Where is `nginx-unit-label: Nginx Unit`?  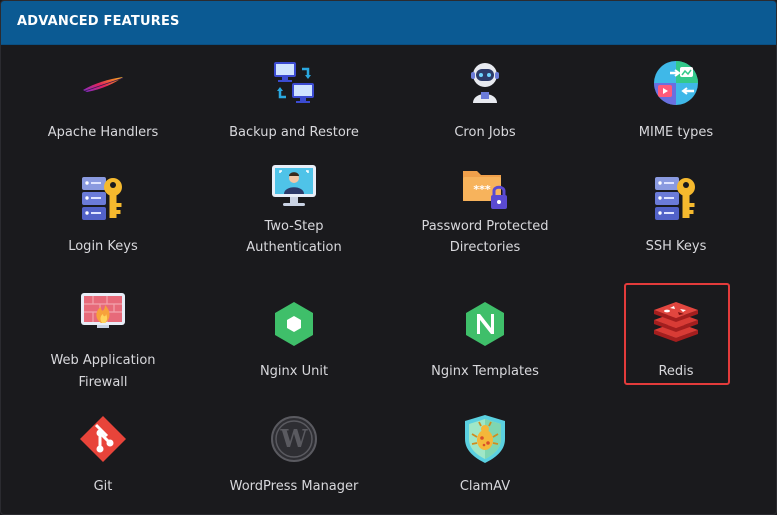 nginx-unit-label: Nginx Unit is located at coordinates (294, 371).